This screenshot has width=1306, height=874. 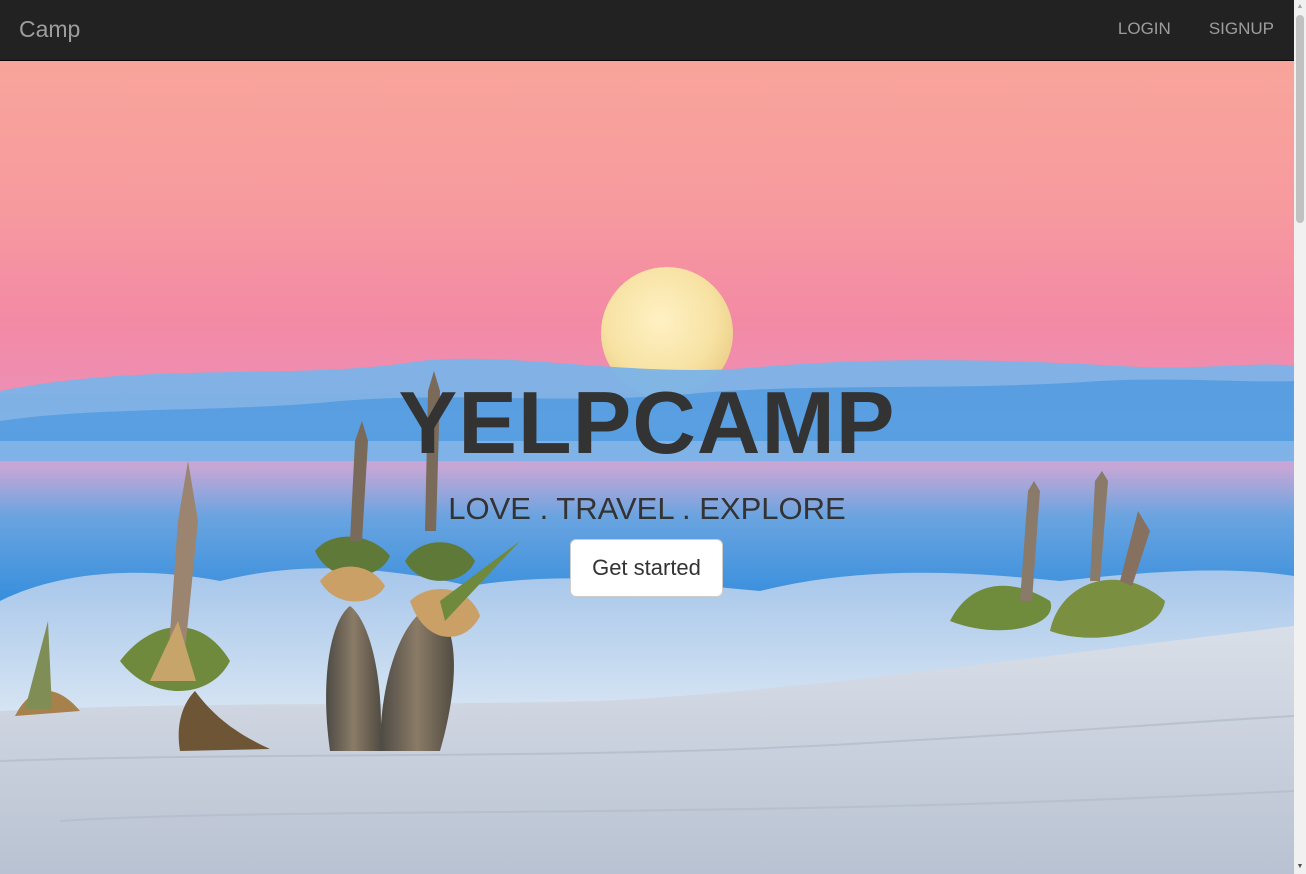 I want to click on scroll-thumb, so click(x=1300, y=119).